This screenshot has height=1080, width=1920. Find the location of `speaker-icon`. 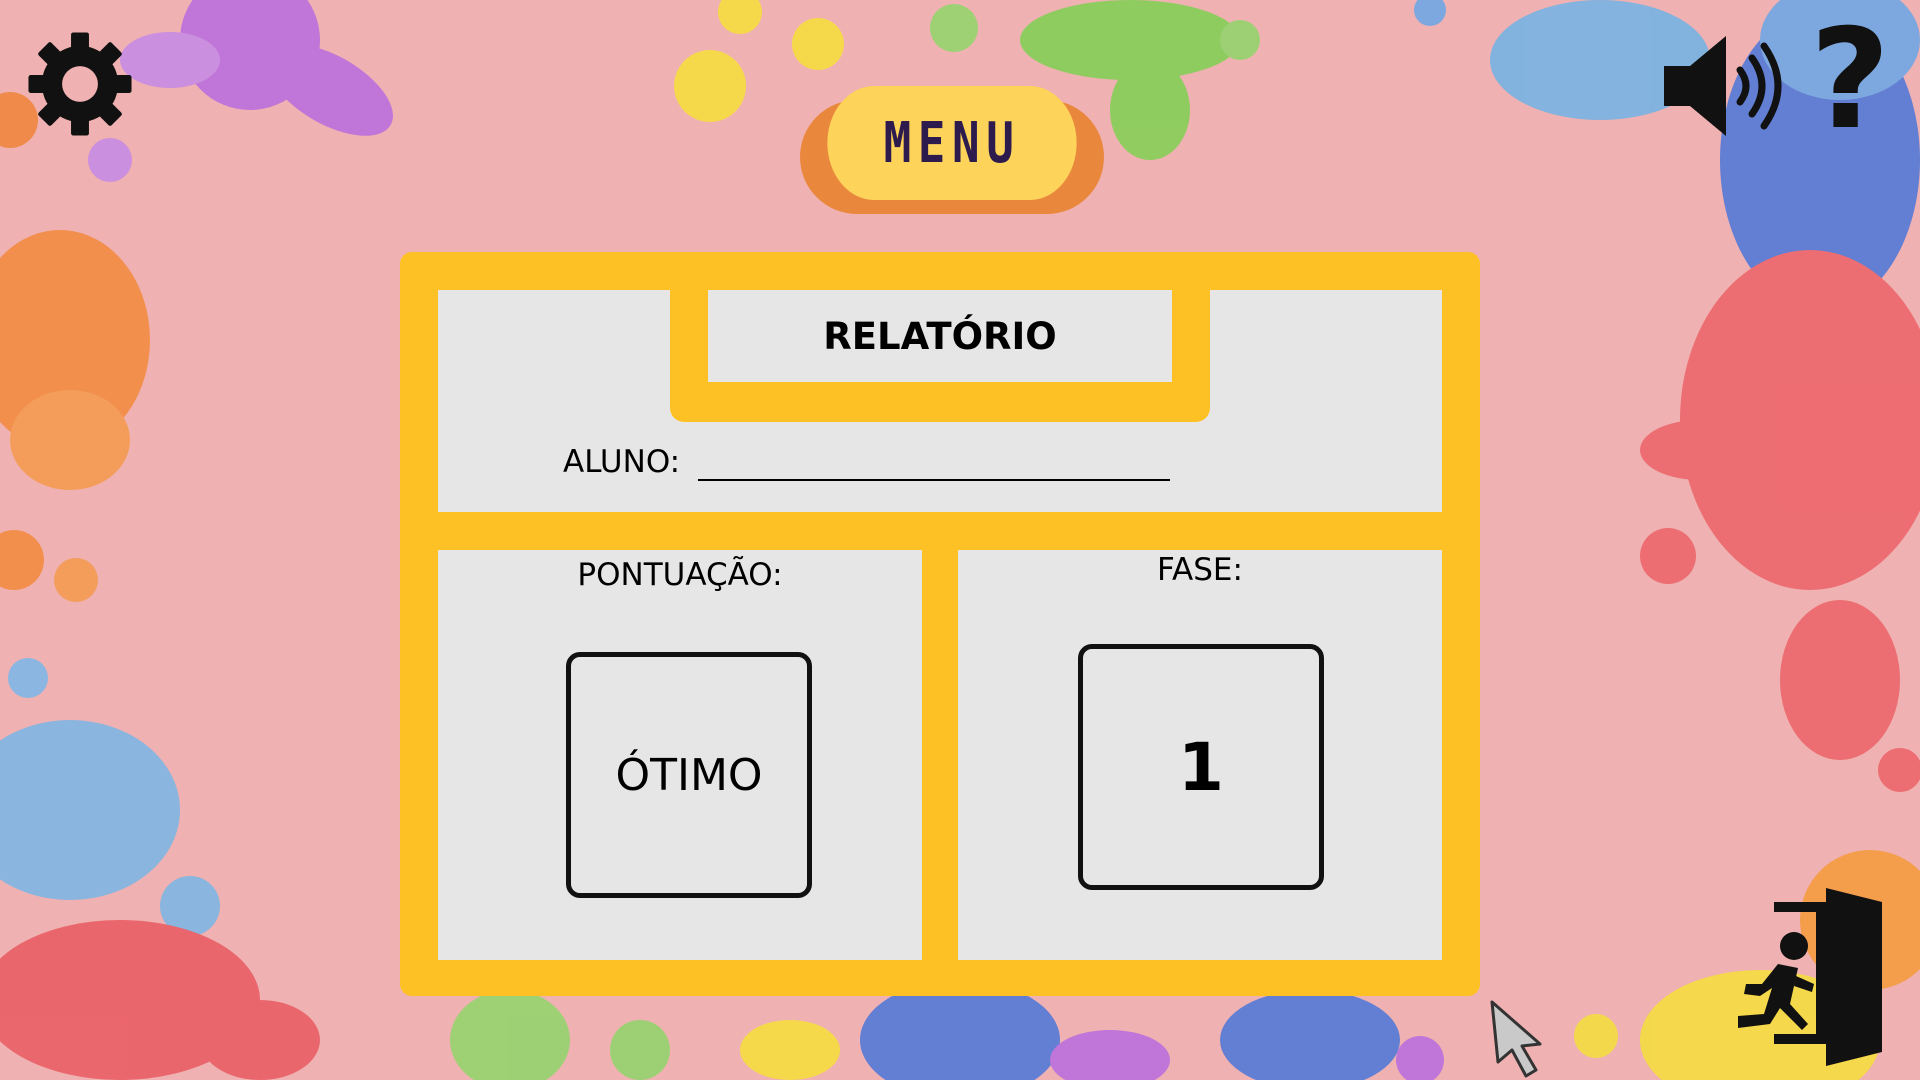

speaker-icon is located at coordinates (1726, 86).